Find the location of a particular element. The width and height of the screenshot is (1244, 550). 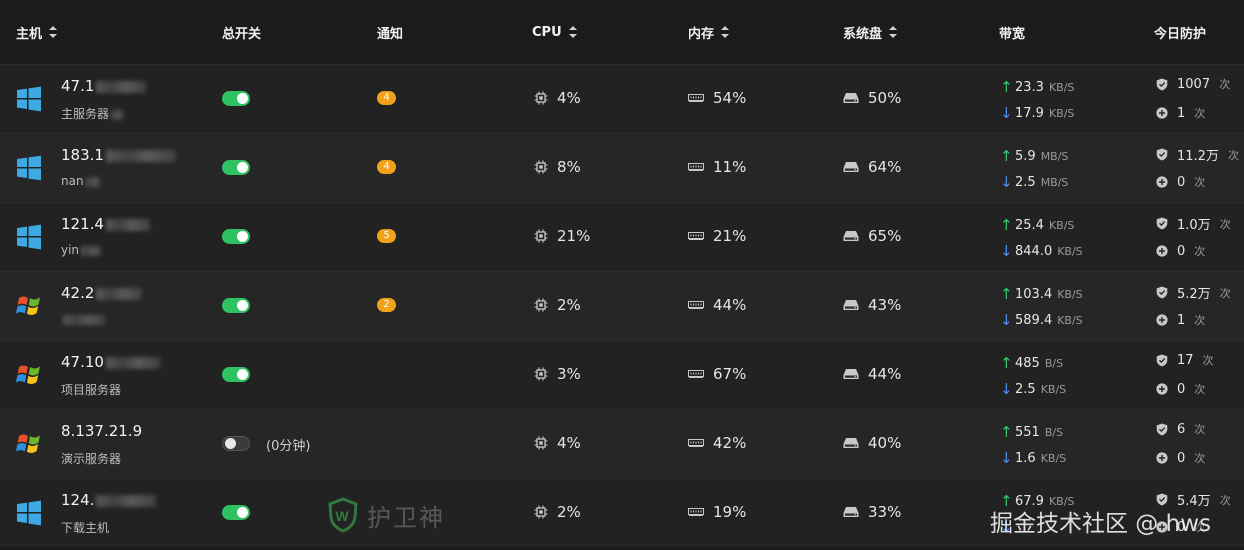

protection-blocked-count: 1007 次 is located at coordinates (1193, 84).